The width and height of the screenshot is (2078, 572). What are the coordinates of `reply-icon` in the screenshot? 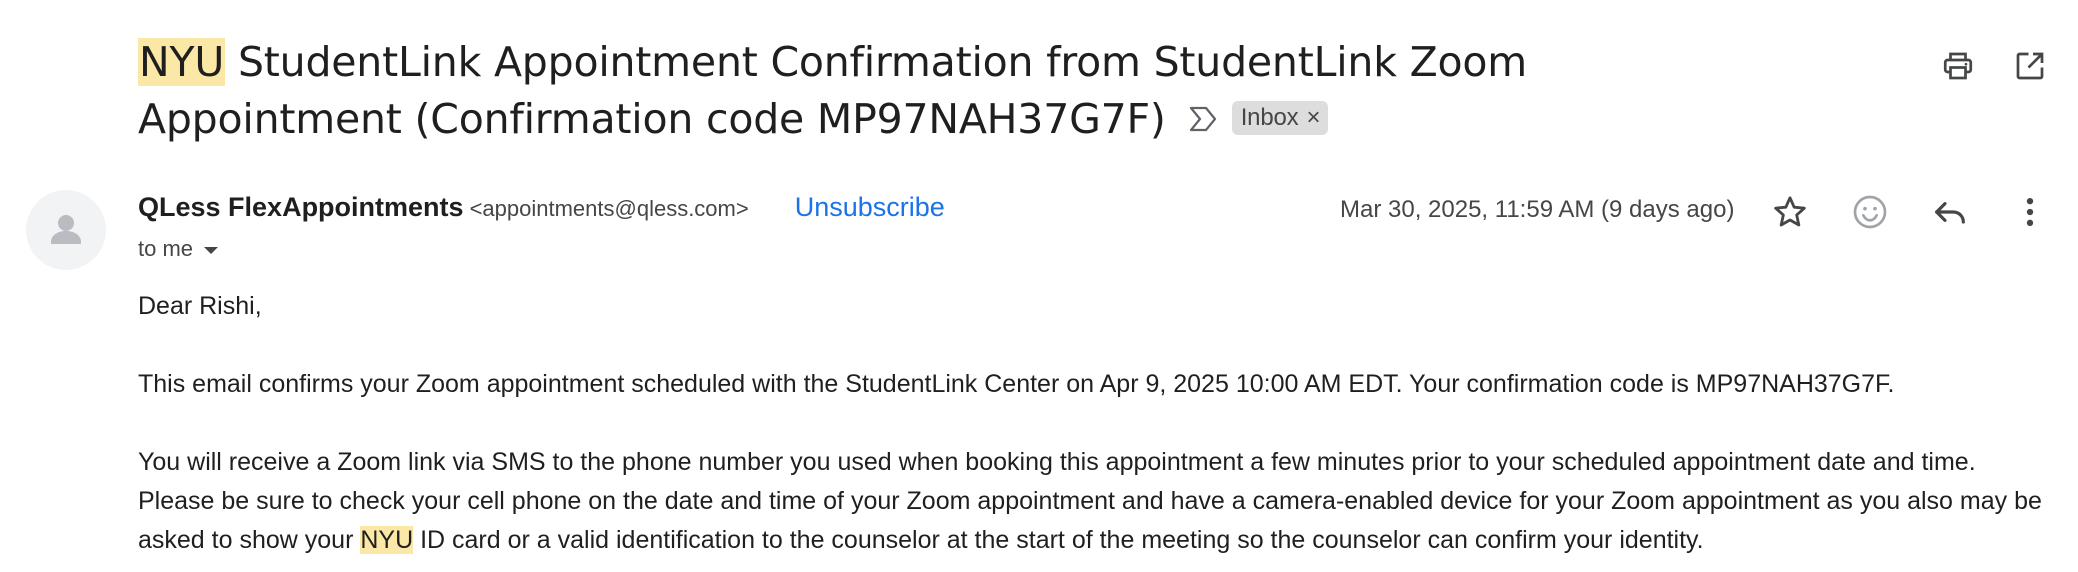 It's located at (1950, 212).